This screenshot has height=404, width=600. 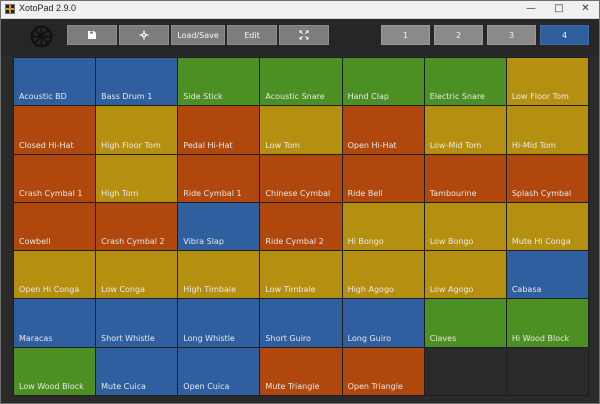 I want to click on pad-crash-cymbal-2: Crash Cymbal 2, so click(x=137, y=226).